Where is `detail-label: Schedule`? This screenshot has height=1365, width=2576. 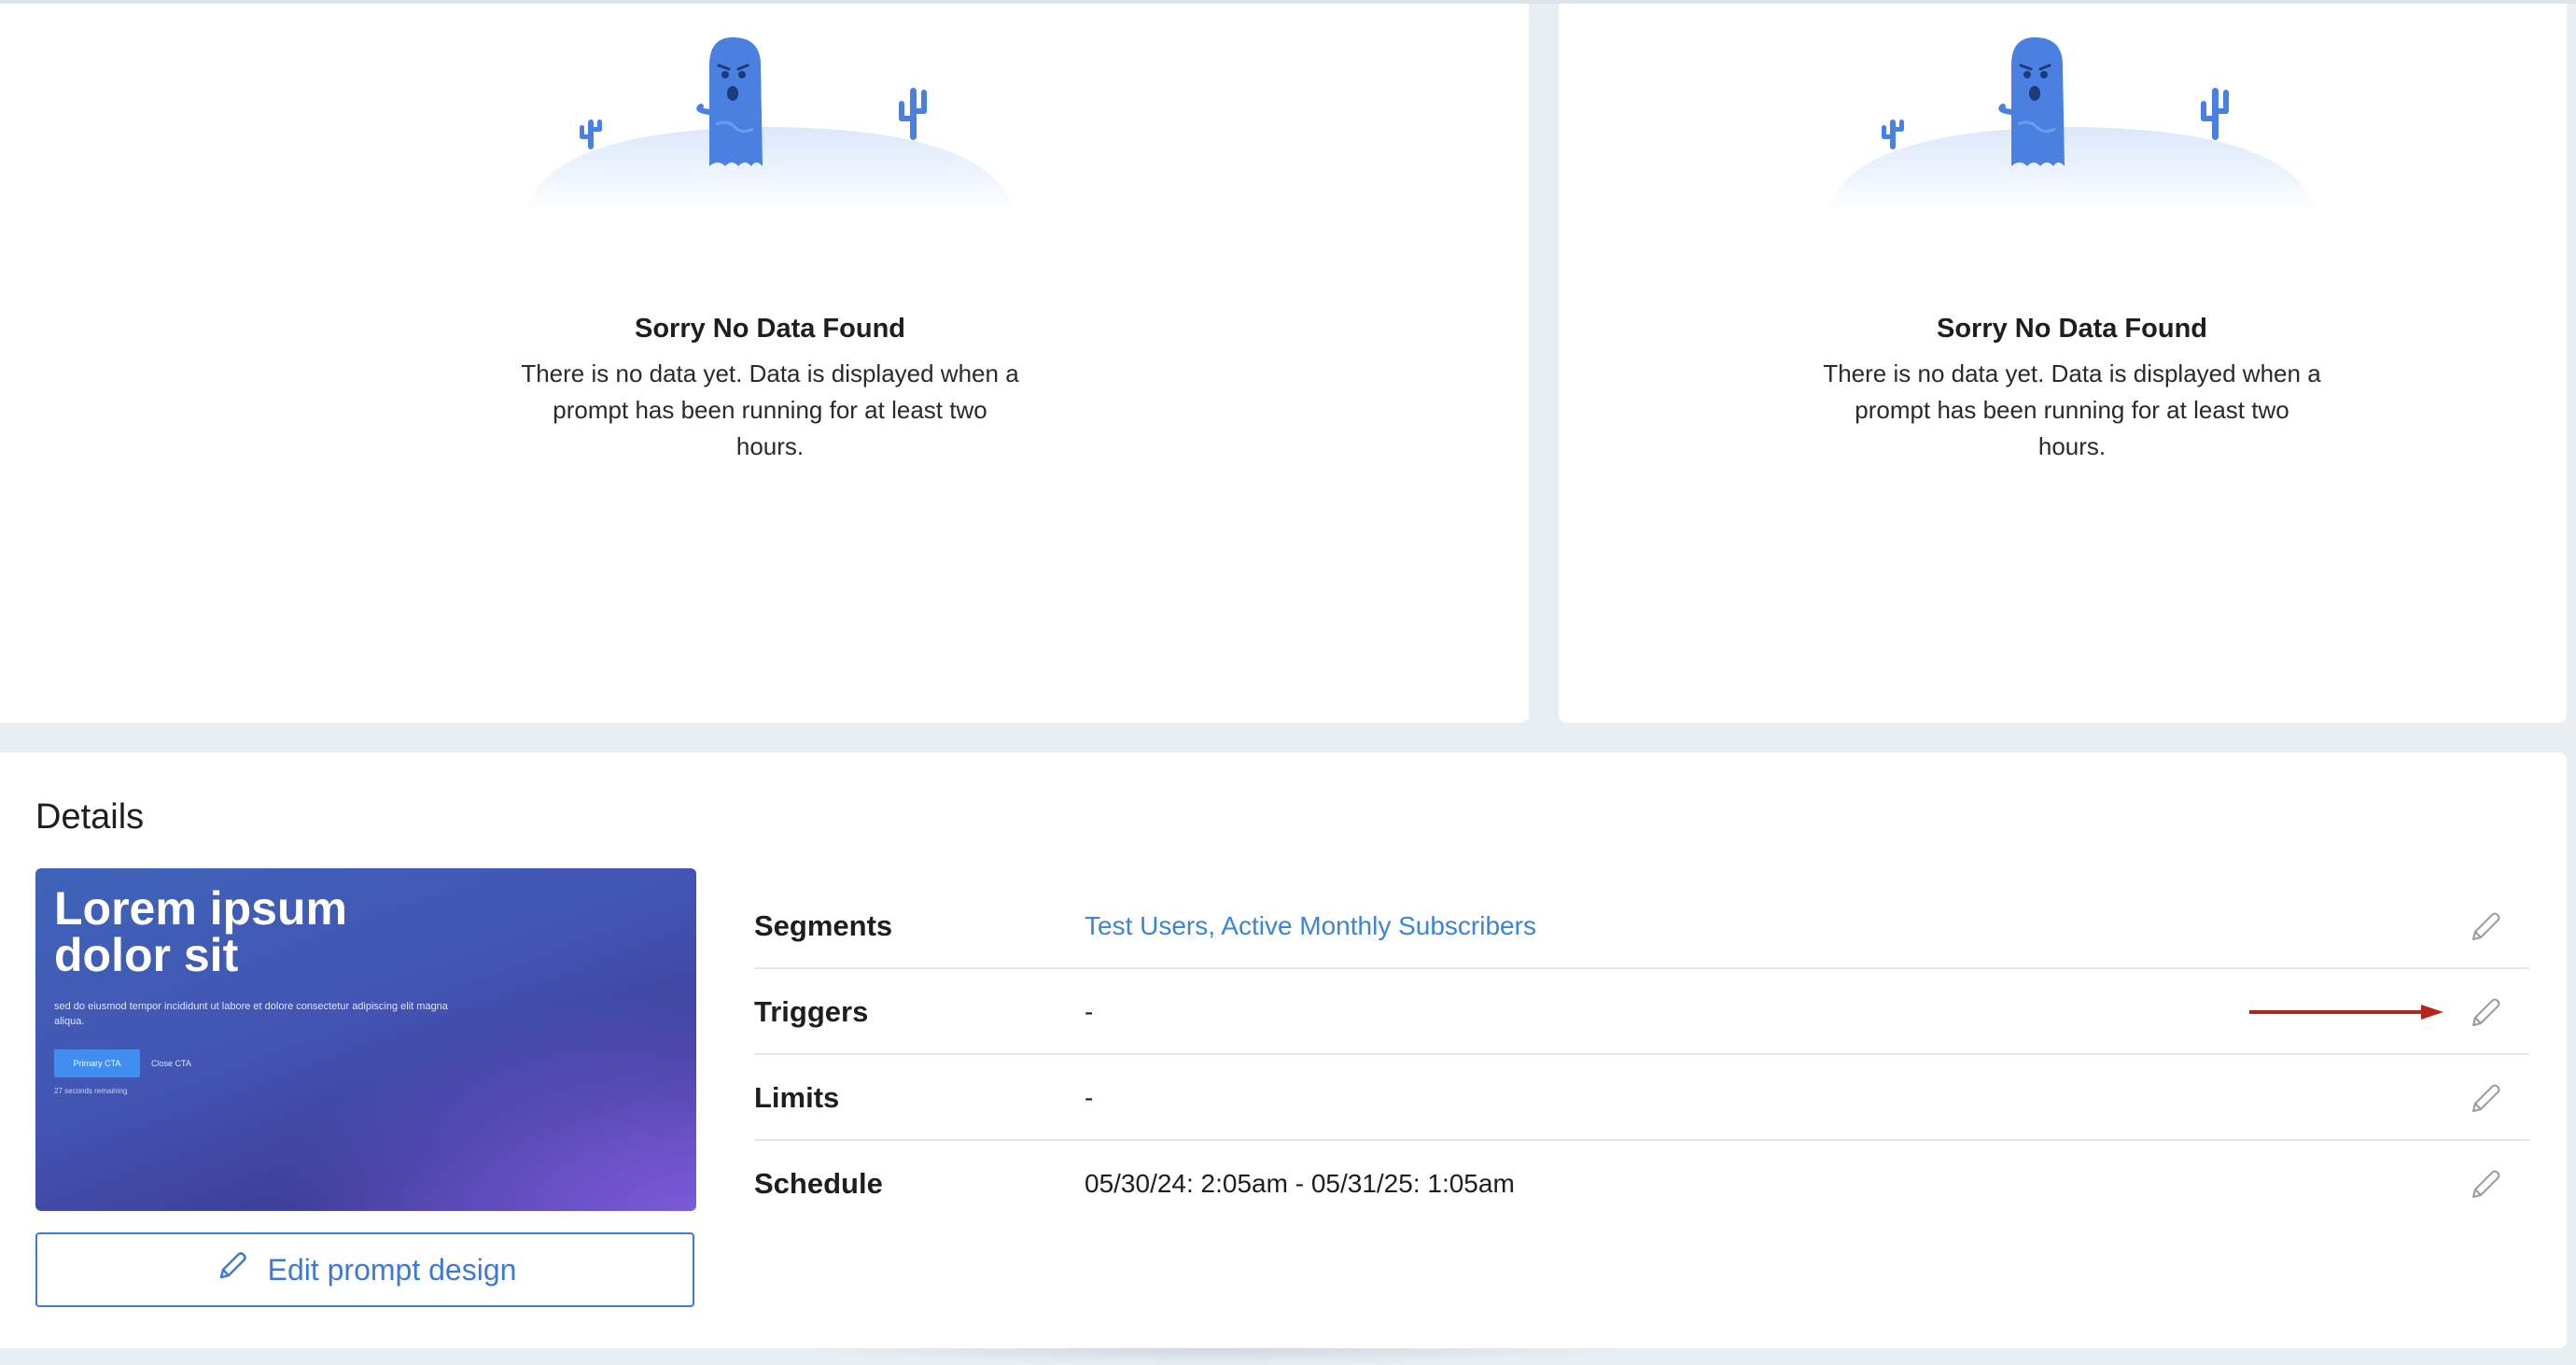
detail-label: Schedule is located at coordinates (818, 1183).